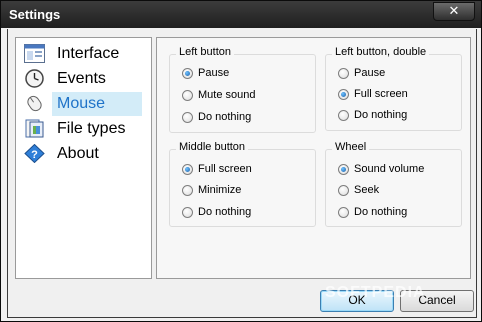 The width and height of the screenshot is (482, 322). What do you see at coordinates (241, 14) in the screenshot?
I see `title-bar: Settings ✕` at bounding box center [241, 14].